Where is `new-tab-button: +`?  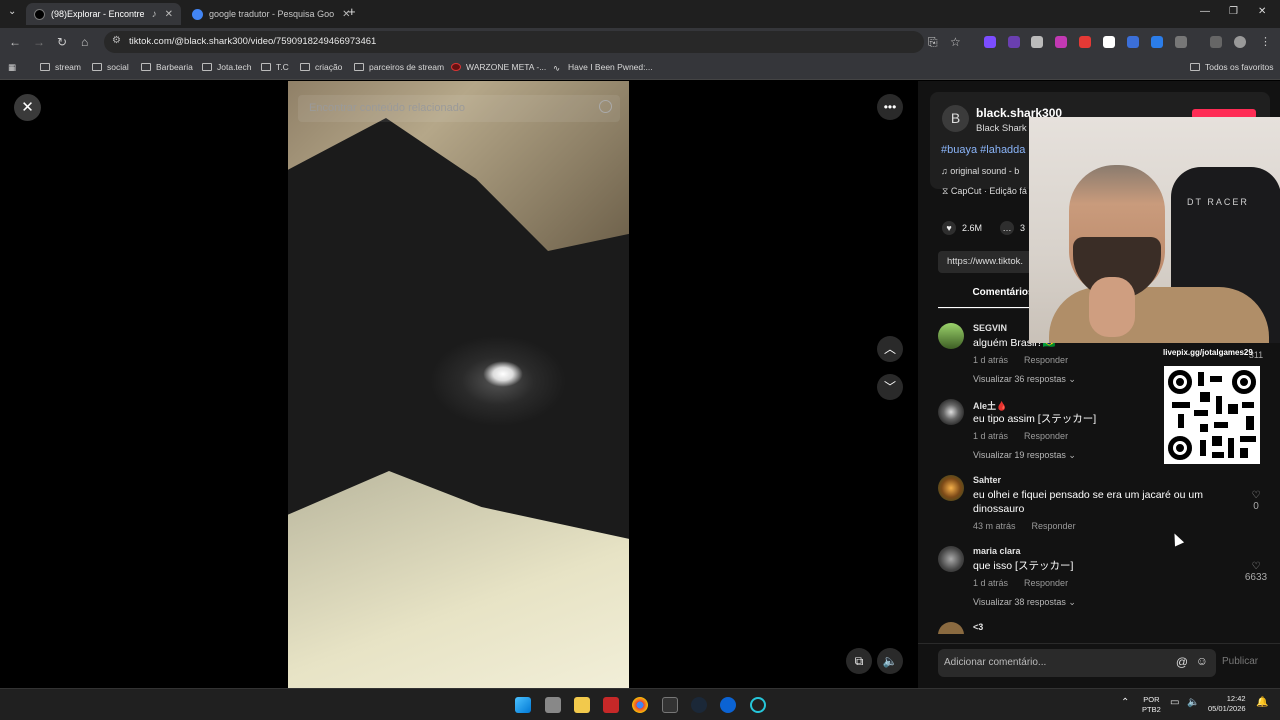 new-tab-button: + is located at coordinates (352, 11).